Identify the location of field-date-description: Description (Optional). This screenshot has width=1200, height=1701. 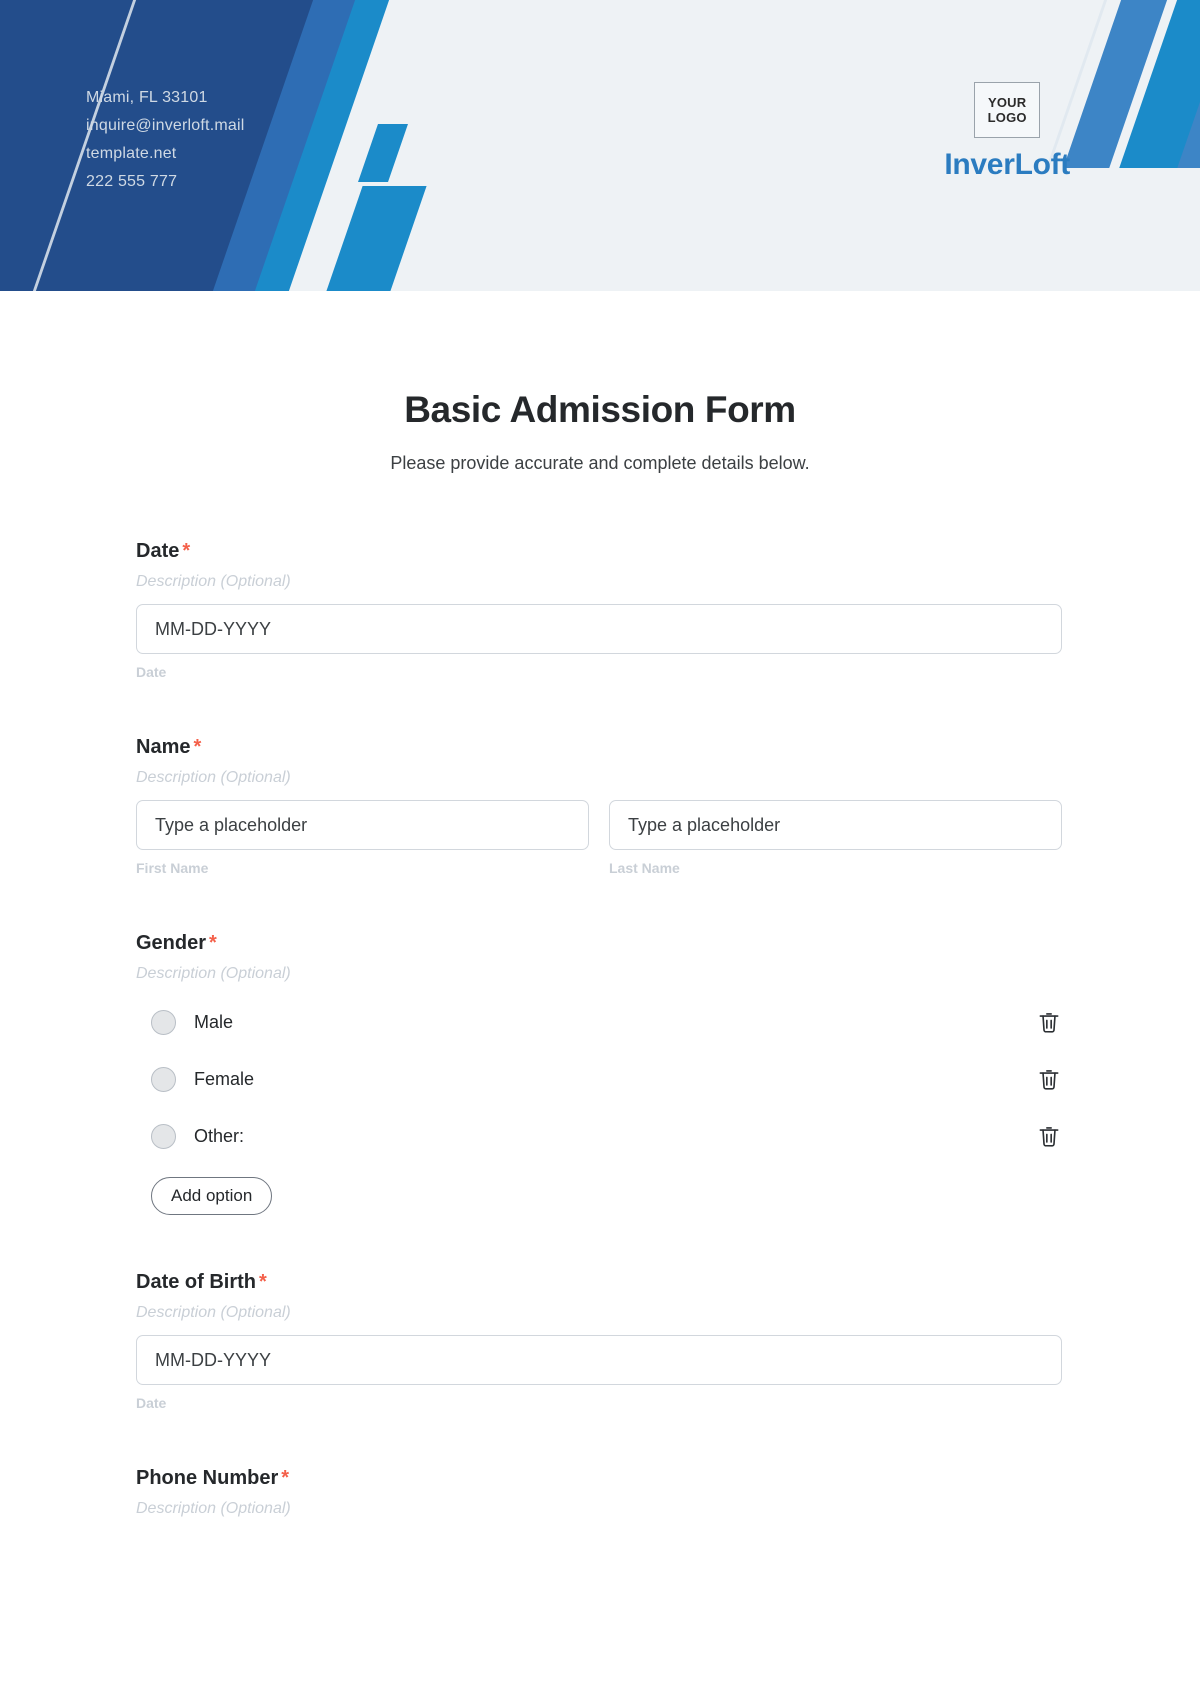
(213, 581).